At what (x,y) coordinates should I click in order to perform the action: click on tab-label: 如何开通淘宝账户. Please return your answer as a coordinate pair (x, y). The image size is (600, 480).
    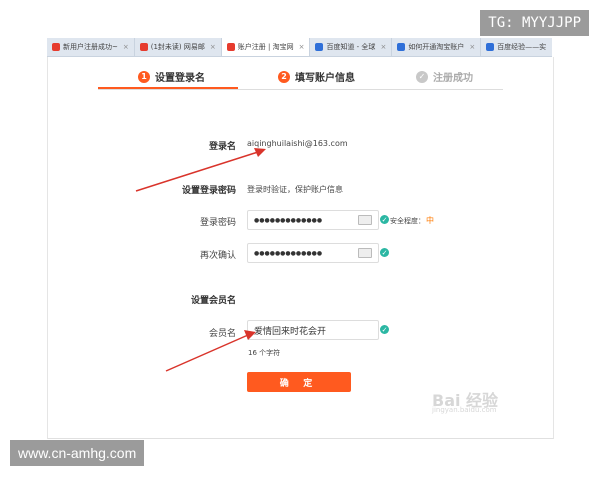
    Looking at the image, I should click on (436, 47).